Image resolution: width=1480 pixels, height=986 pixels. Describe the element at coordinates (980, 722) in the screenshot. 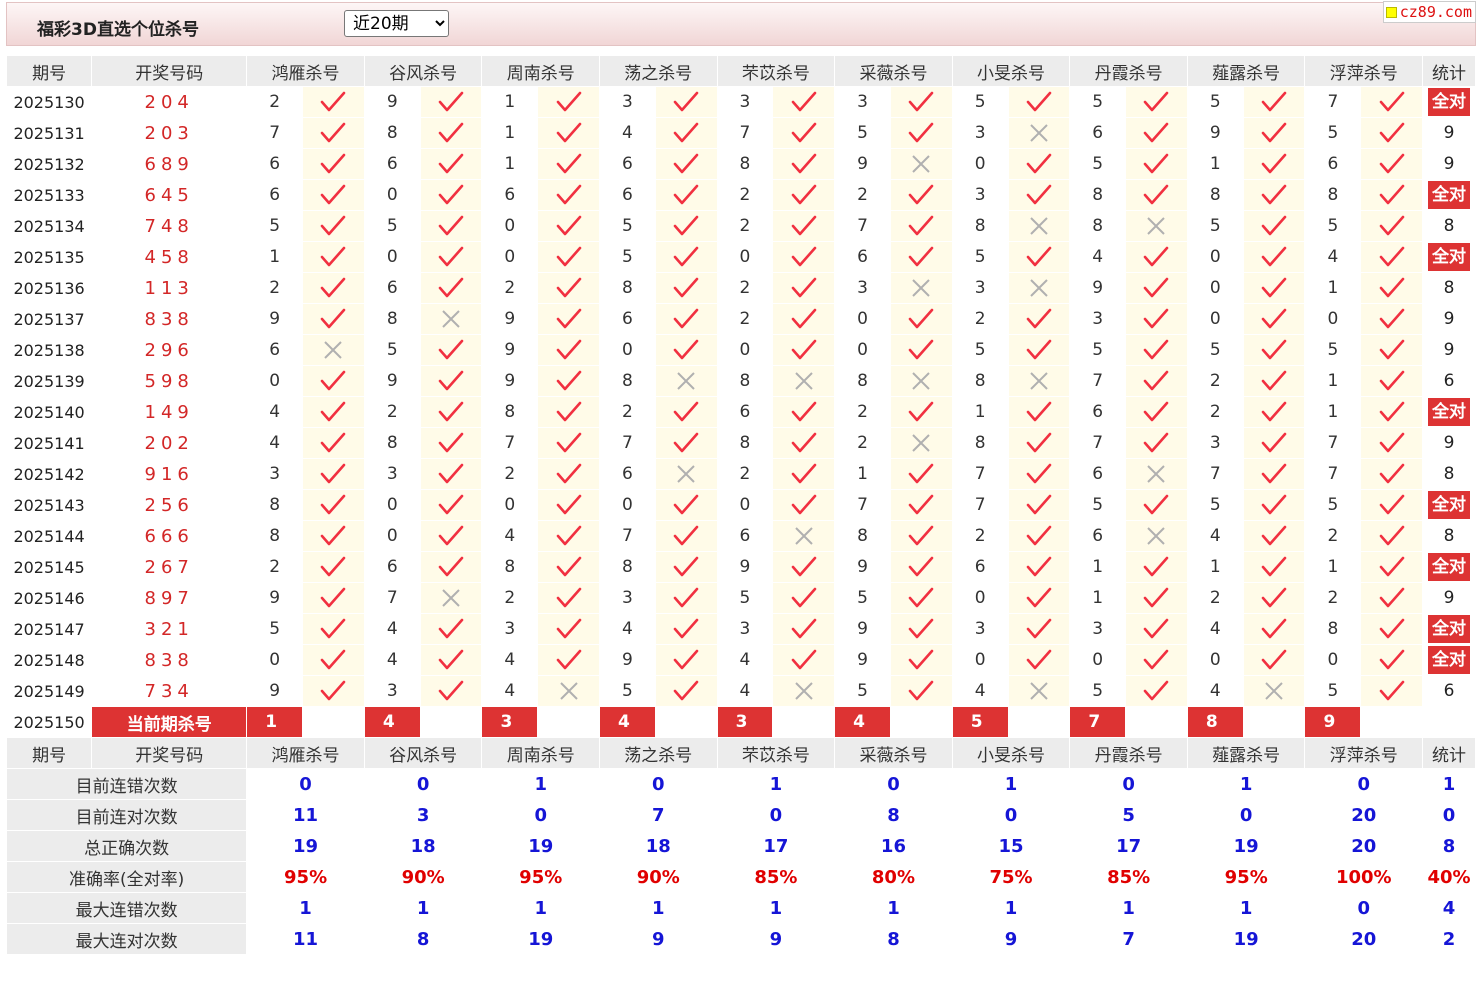

I see `current-kill-number: 5` at that location.